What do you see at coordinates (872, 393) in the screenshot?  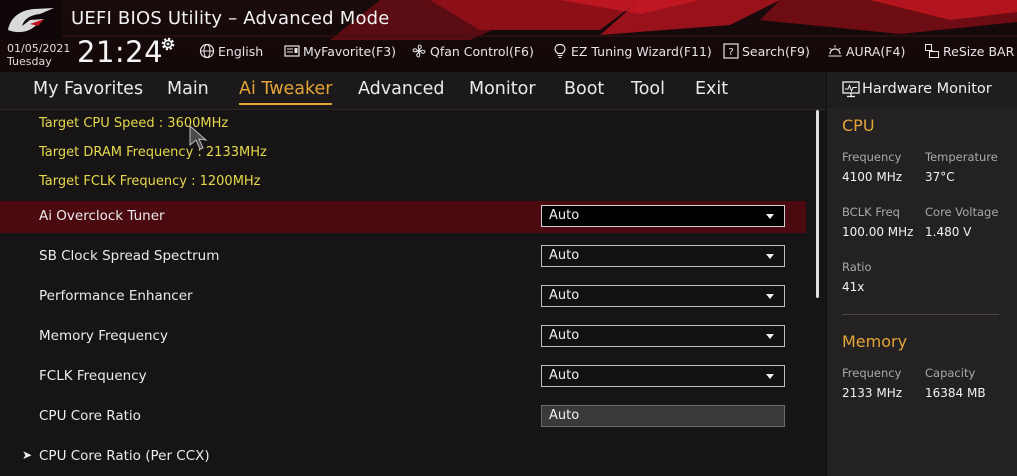 I see `memory-frequency-value: 2133 MHz` at bounding box center [872, 393].